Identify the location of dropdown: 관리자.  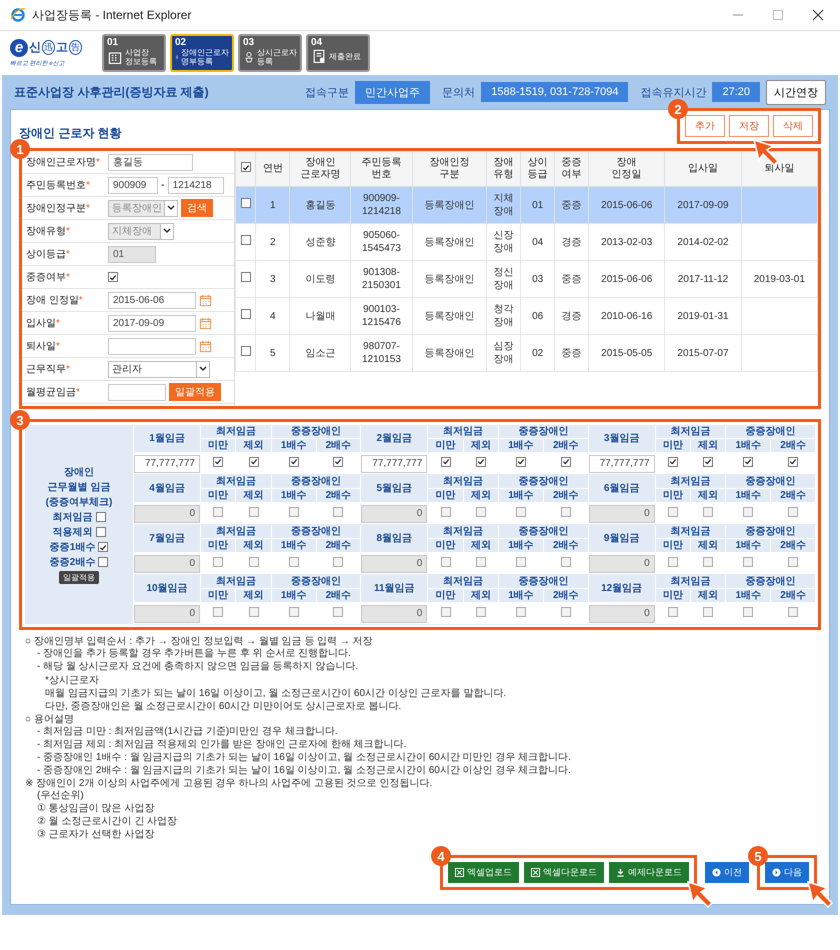
(159, 369).